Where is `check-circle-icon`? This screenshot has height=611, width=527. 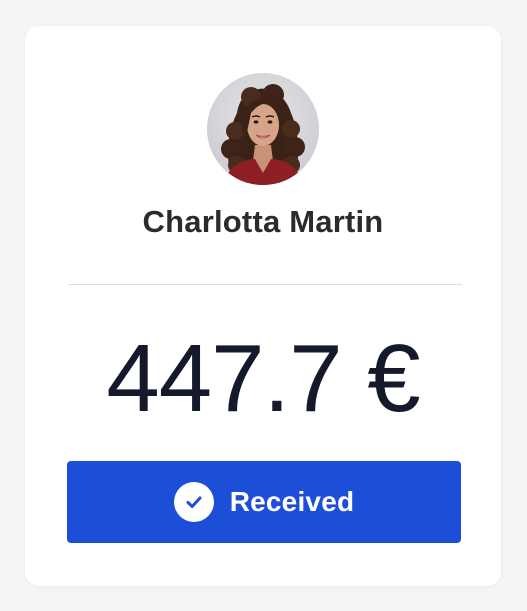 check-circle-icon is located at coordinates (193, 502).